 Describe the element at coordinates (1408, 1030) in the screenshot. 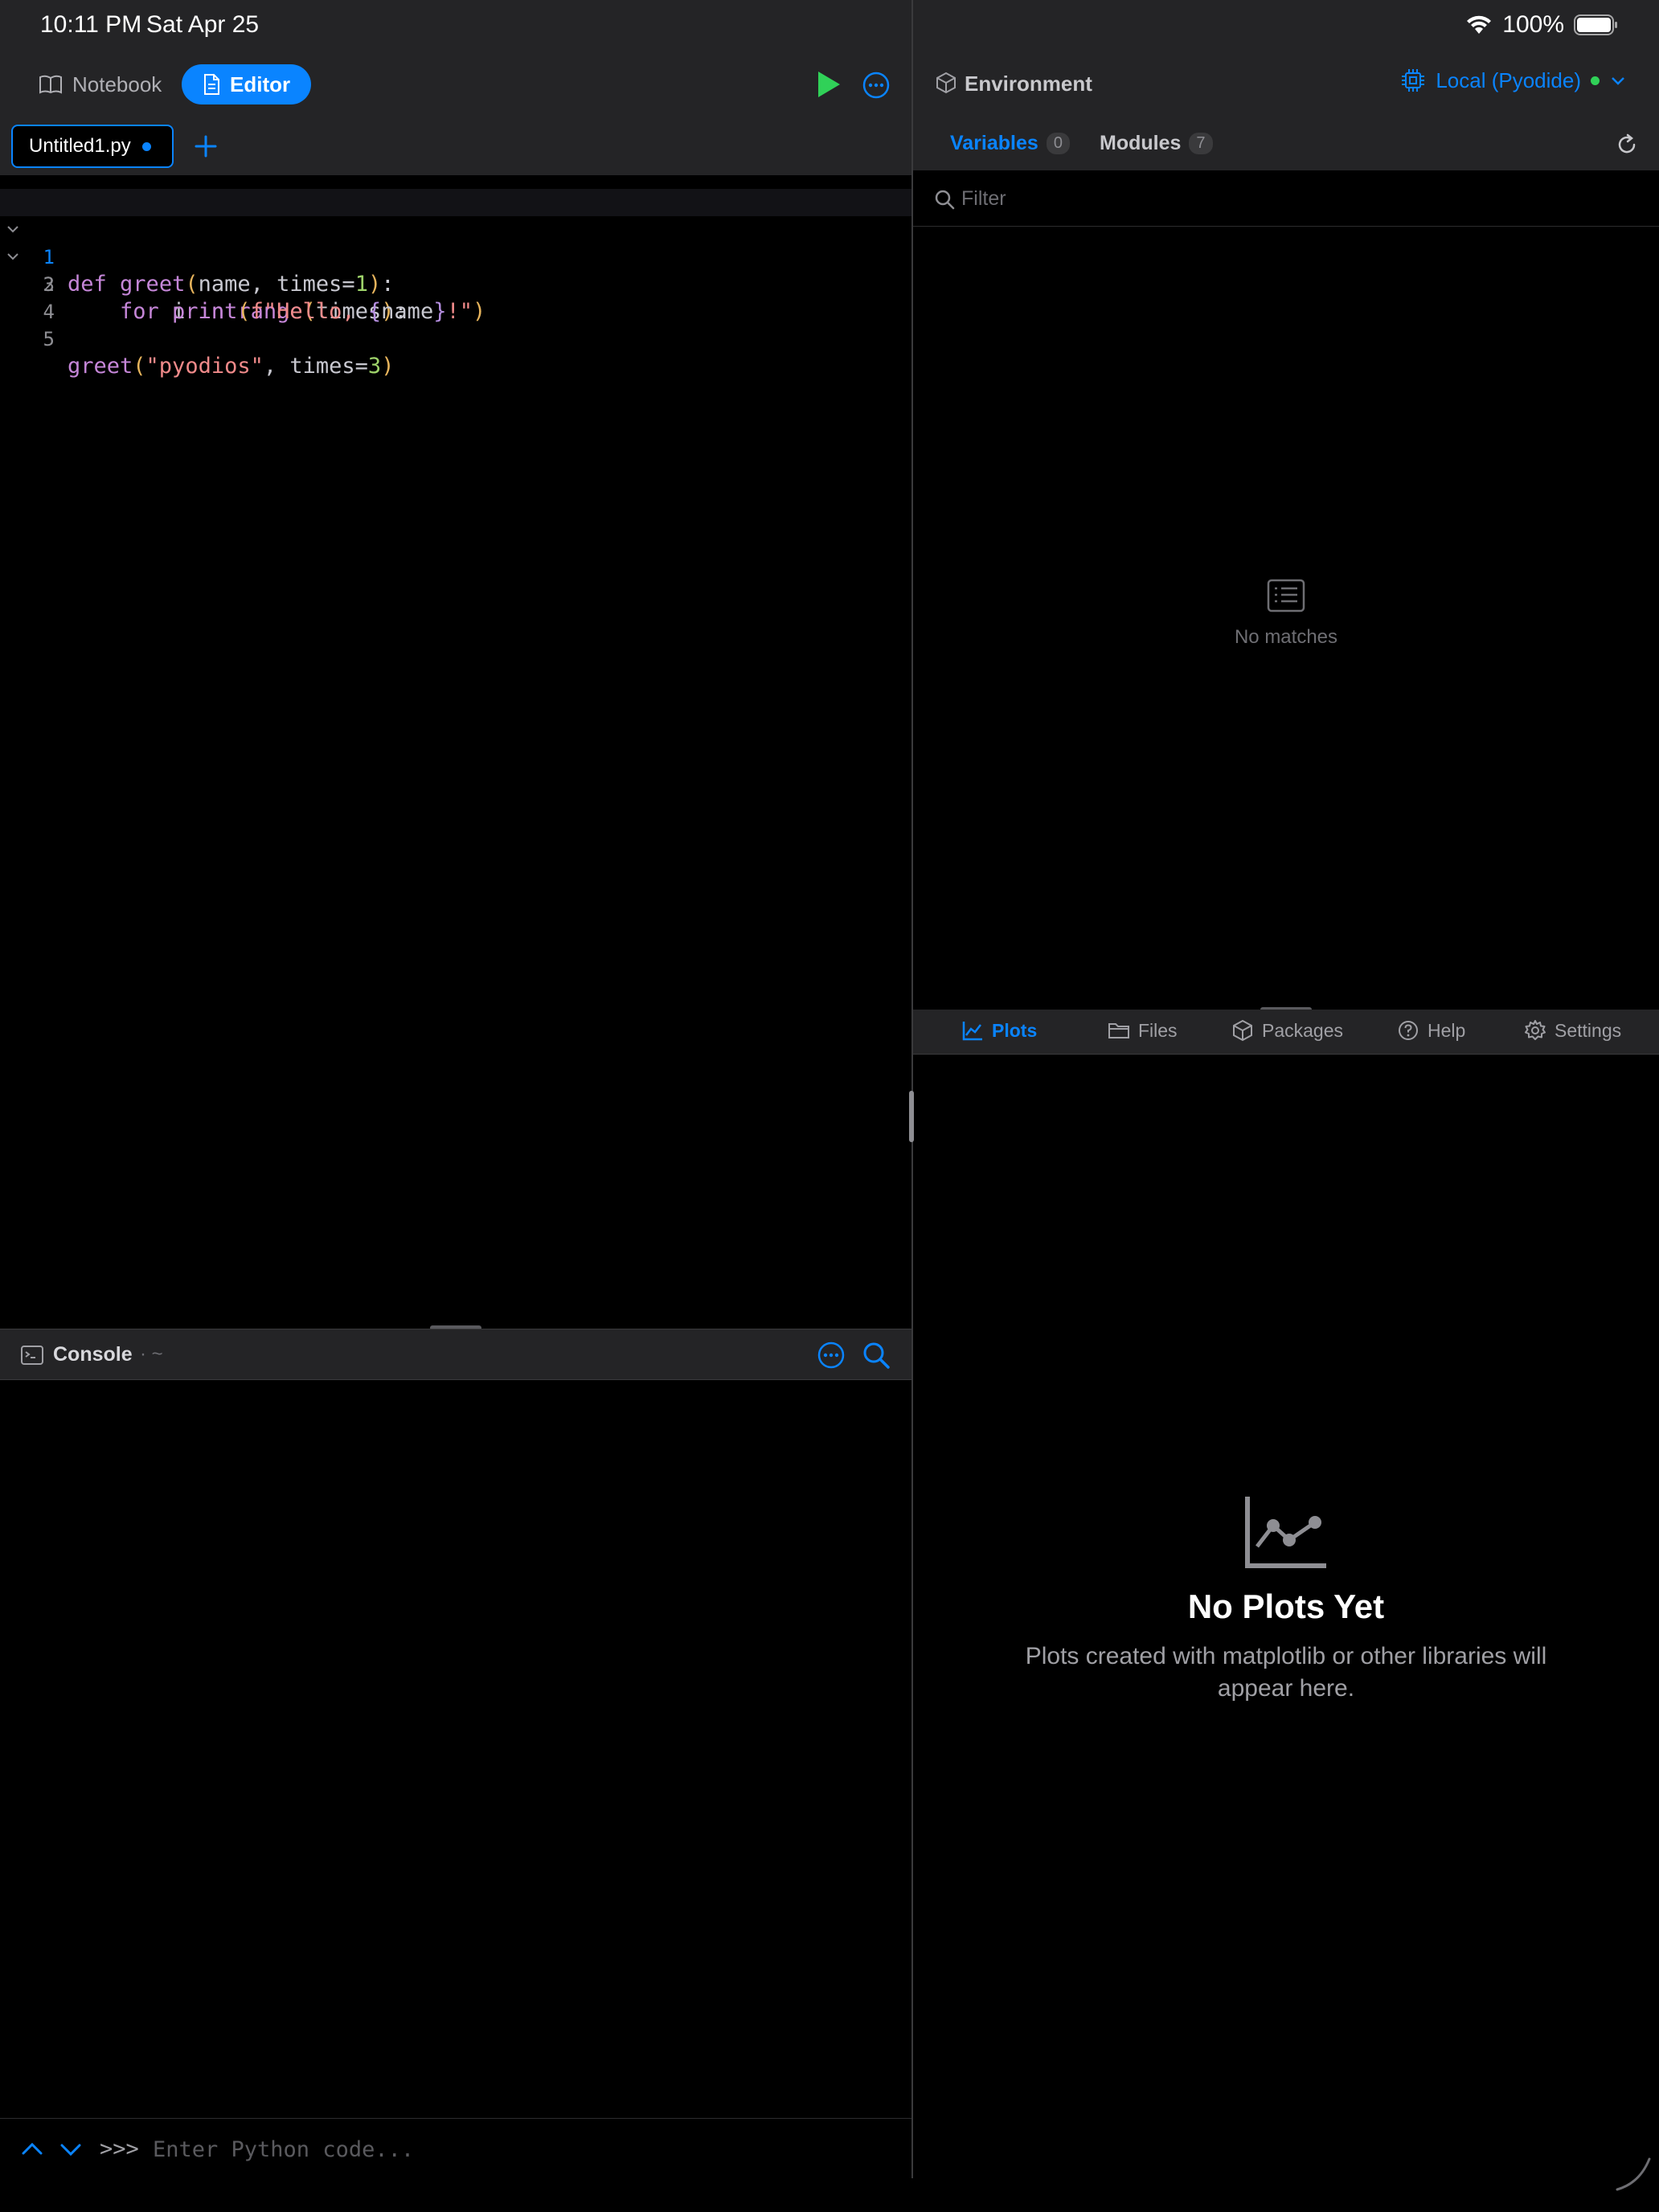

I see `help-icon` at that location.